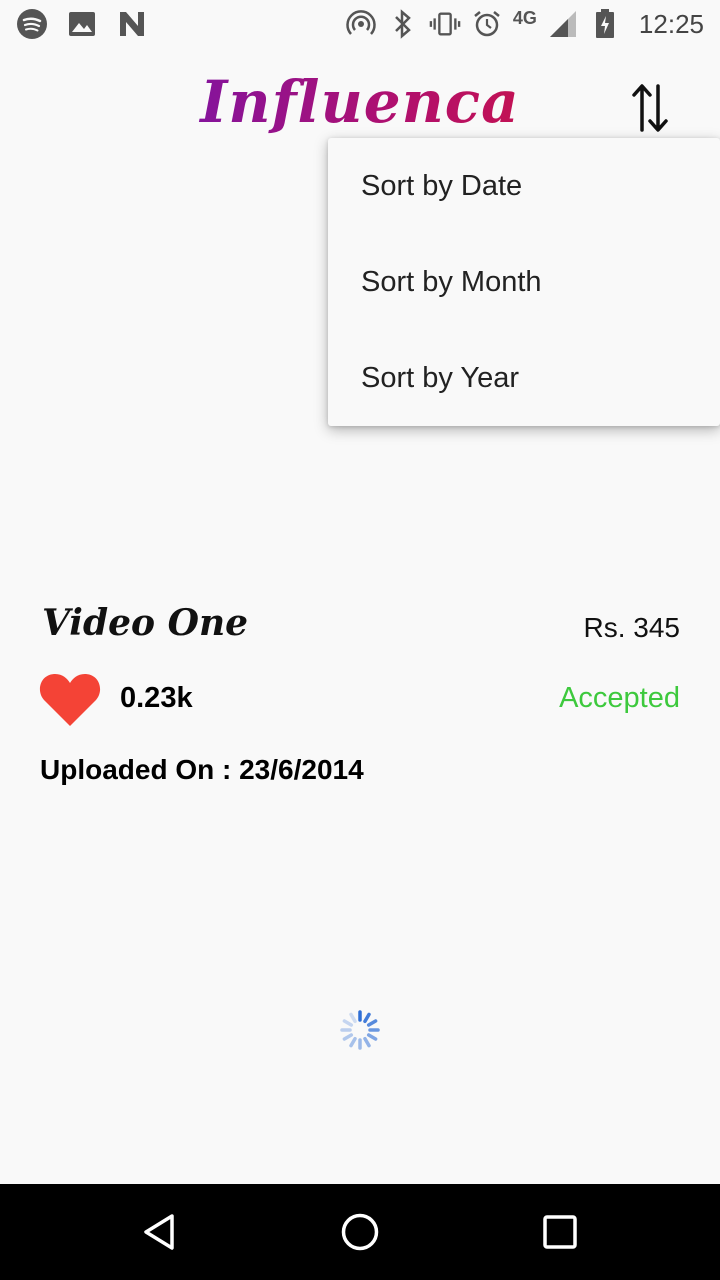 The width and height of the screenshot is (720, 1280). I want to click on bluetooth-icon, so click(403, 24).